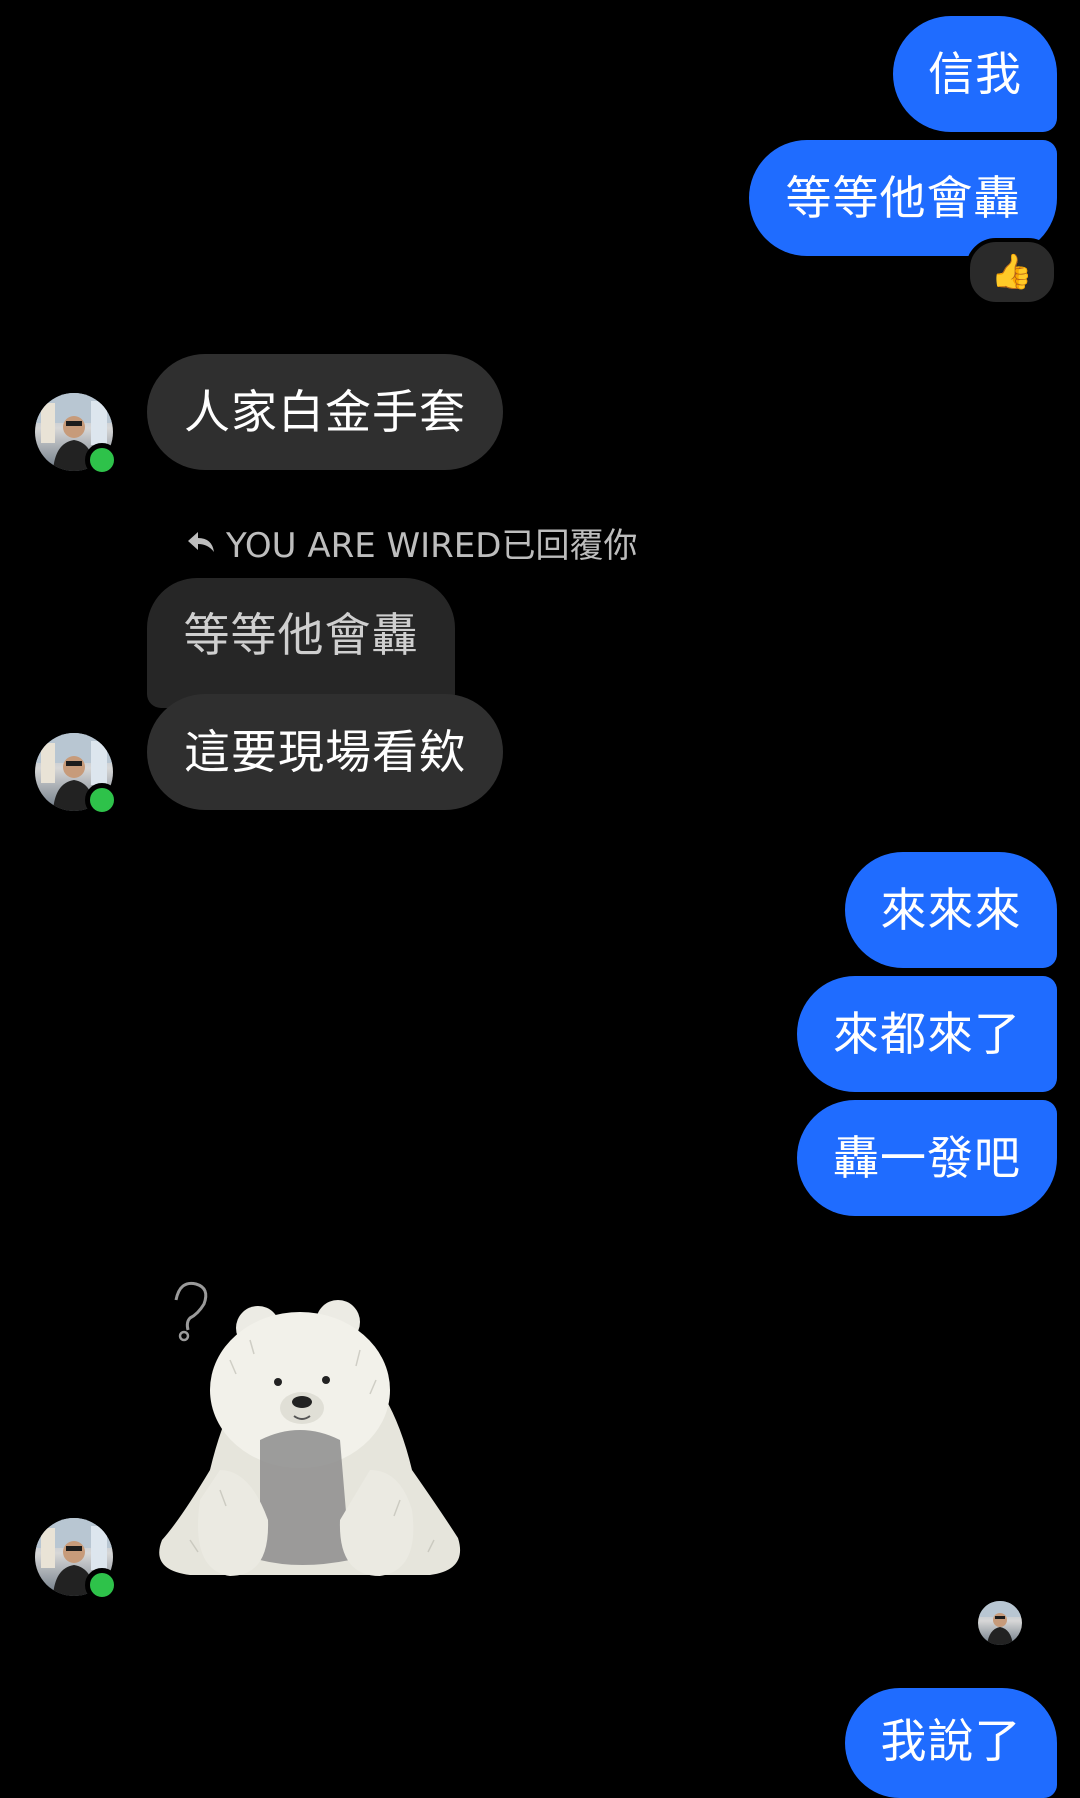 This screenshot has width=1080, height=1798. Describe the element at coordinates (310, 1428) in the screenshot. I see `polar-bear-icon` at that location.